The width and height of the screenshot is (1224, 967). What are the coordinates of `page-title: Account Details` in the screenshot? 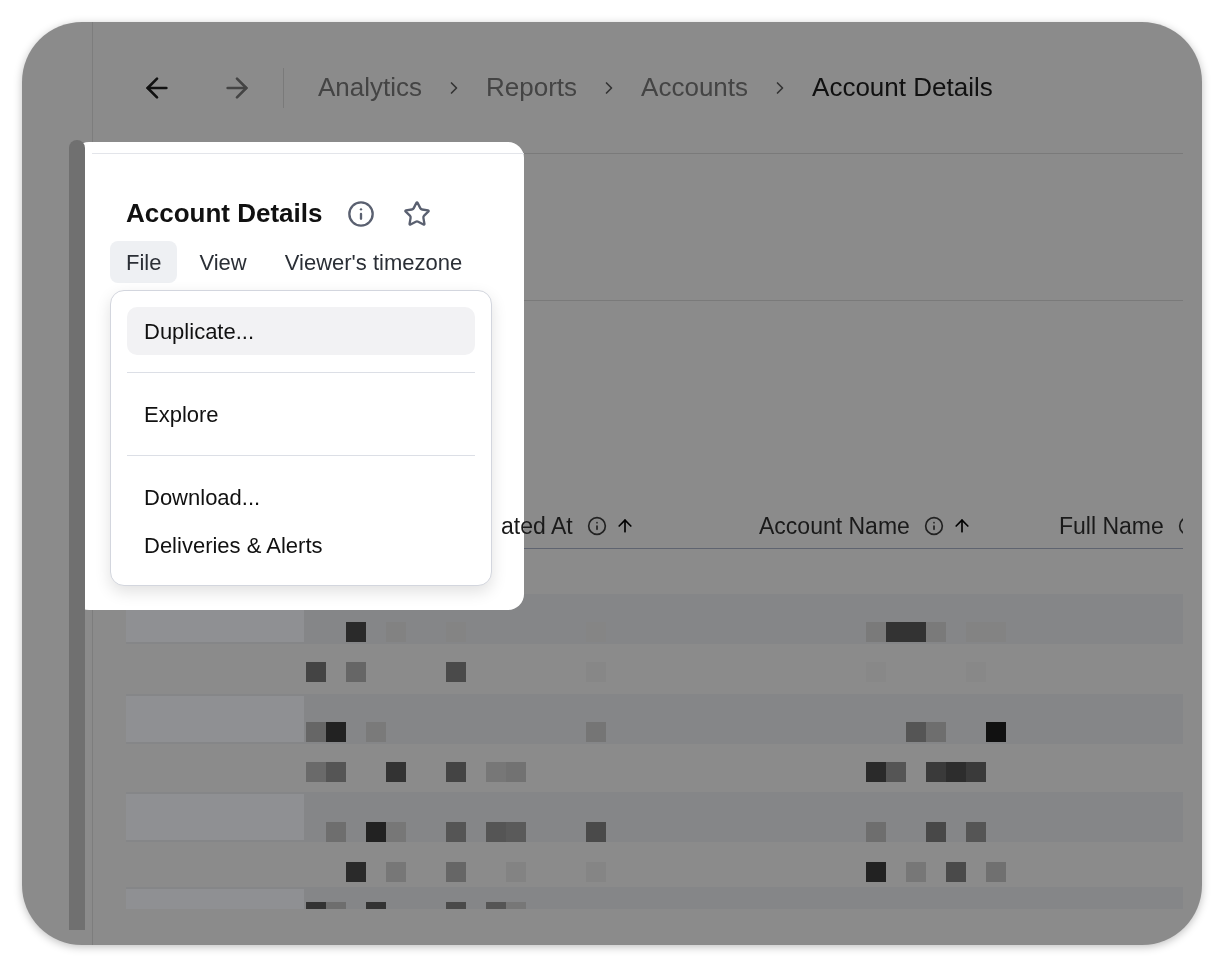 It's located at (224, 213).